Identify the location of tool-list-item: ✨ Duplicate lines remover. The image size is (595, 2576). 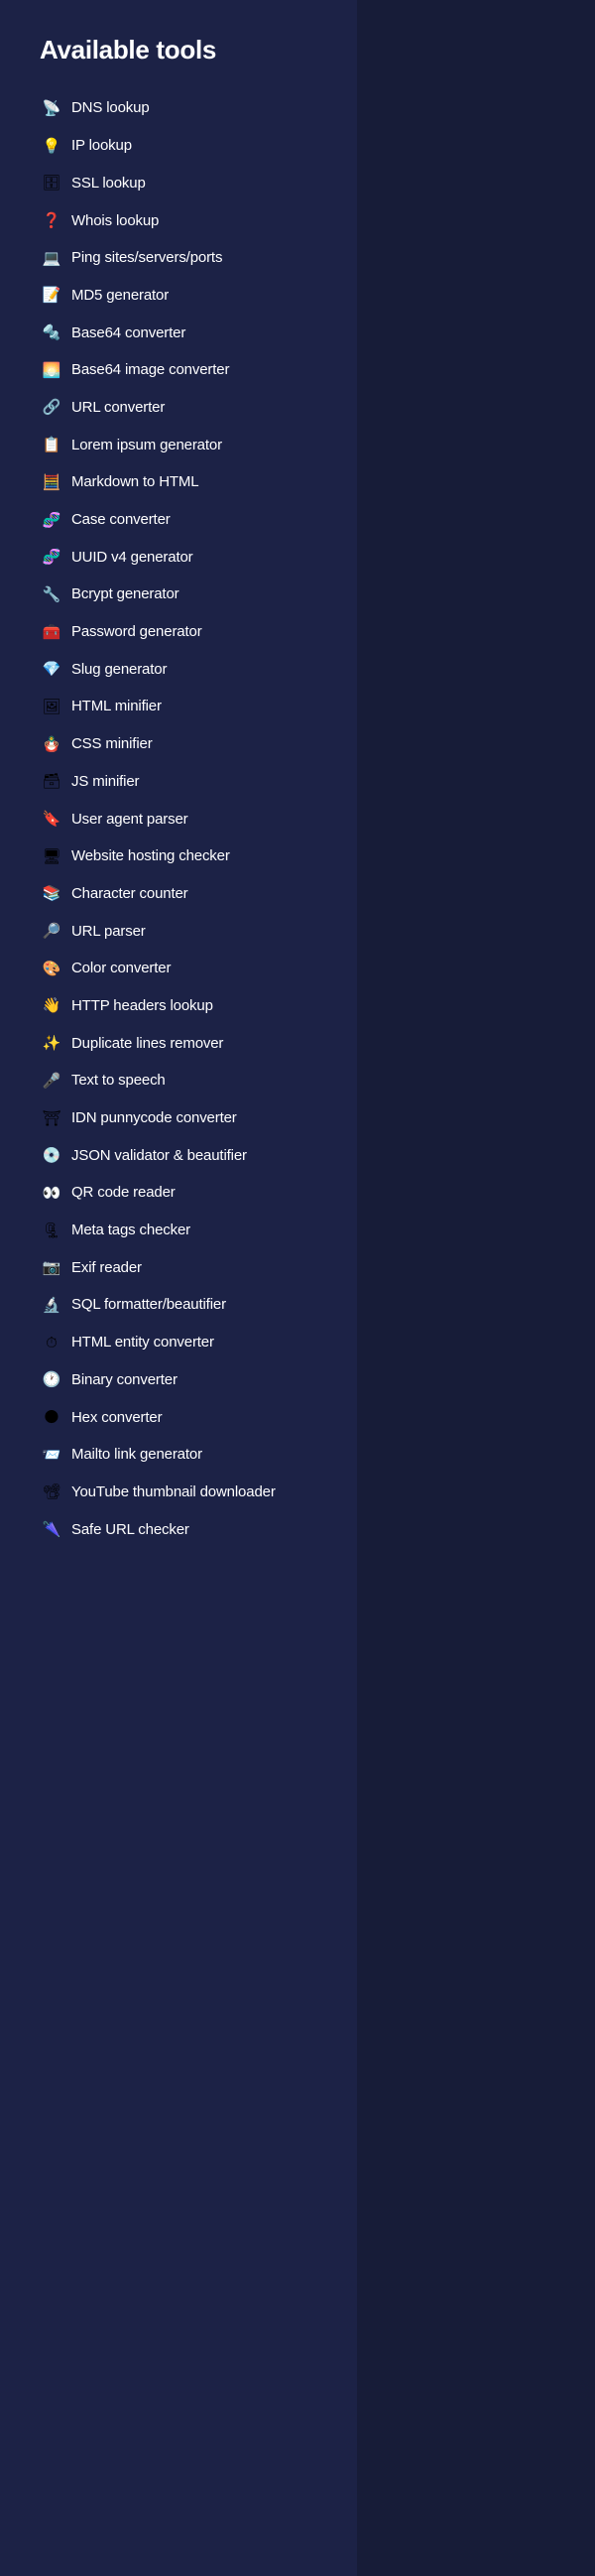
(178, 1044).